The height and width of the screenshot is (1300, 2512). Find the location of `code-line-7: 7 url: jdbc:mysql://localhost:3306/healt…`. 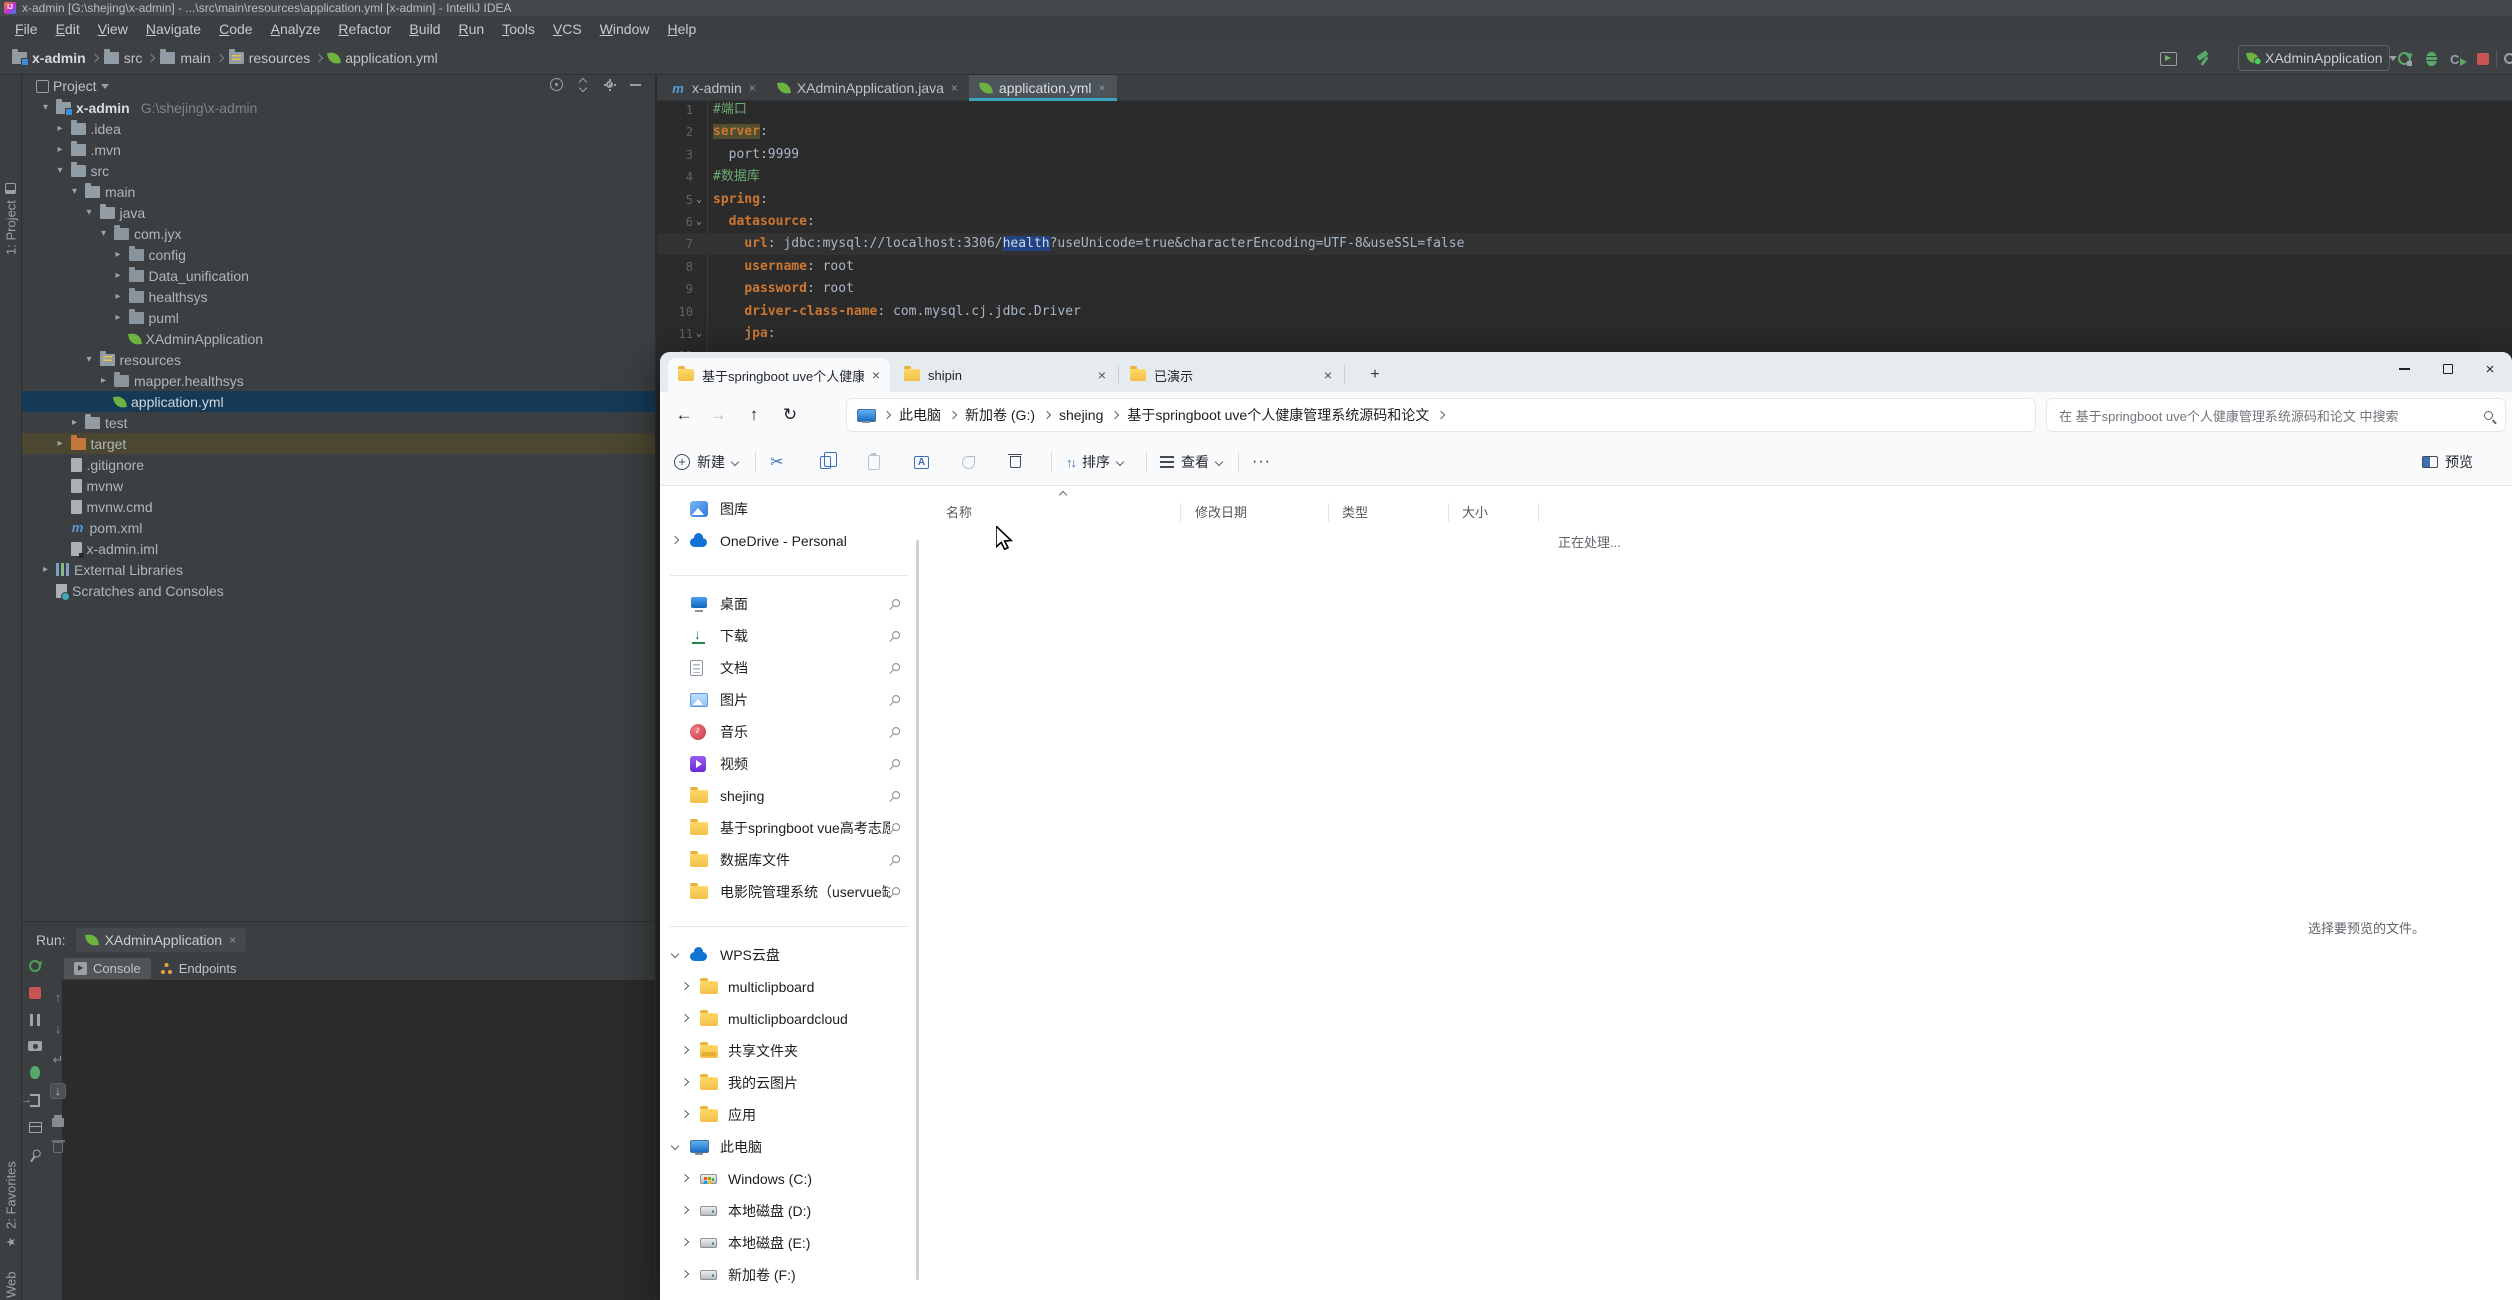

code-line-7: 7 url: jdbc:mysql://localhost:3306/healt… is located at coordinates (1584, 244).